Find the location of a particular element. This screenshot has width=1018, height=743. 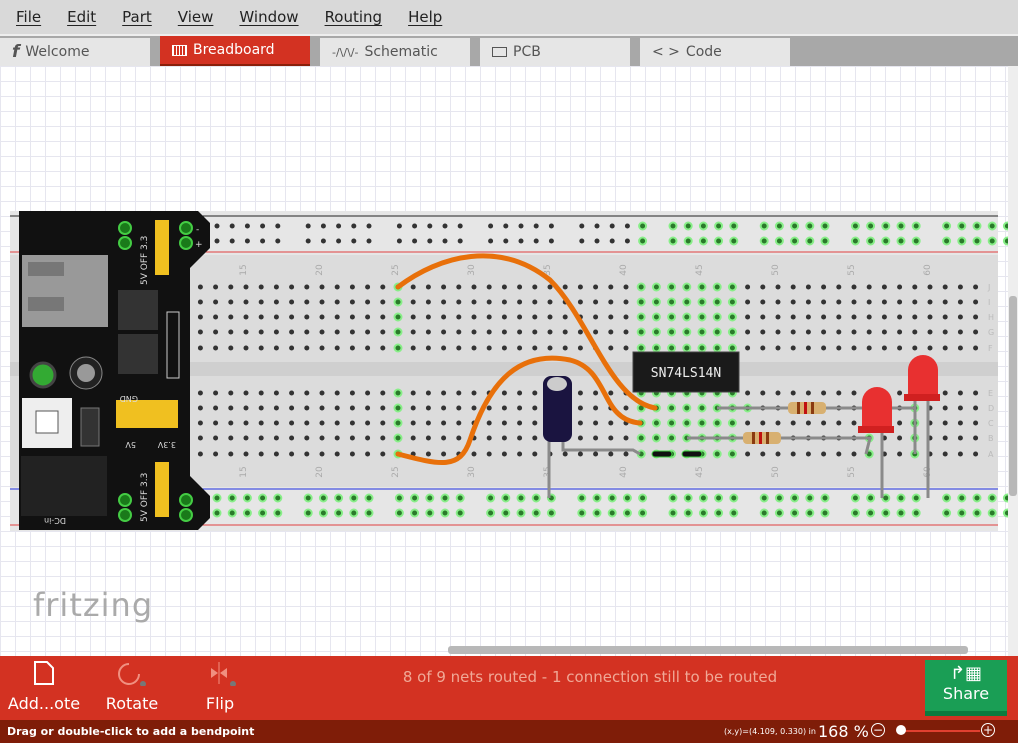

tab-pcb: PCB is located at coordinates (555, 52).